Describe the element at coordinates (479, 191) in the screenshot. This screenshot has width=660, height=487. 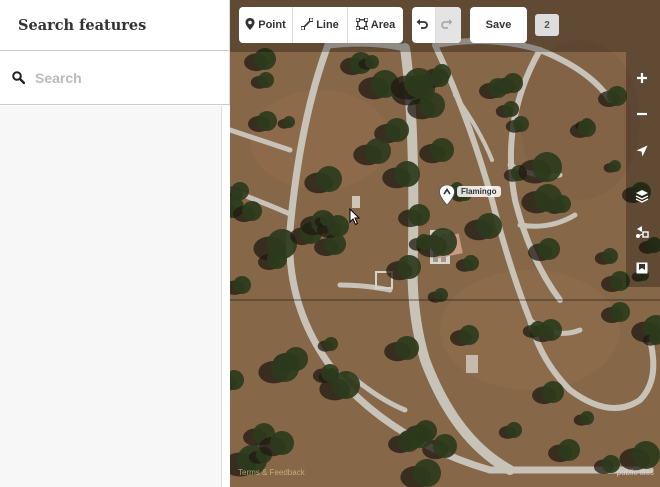
I see `feature-label: Flamingo` at that location.